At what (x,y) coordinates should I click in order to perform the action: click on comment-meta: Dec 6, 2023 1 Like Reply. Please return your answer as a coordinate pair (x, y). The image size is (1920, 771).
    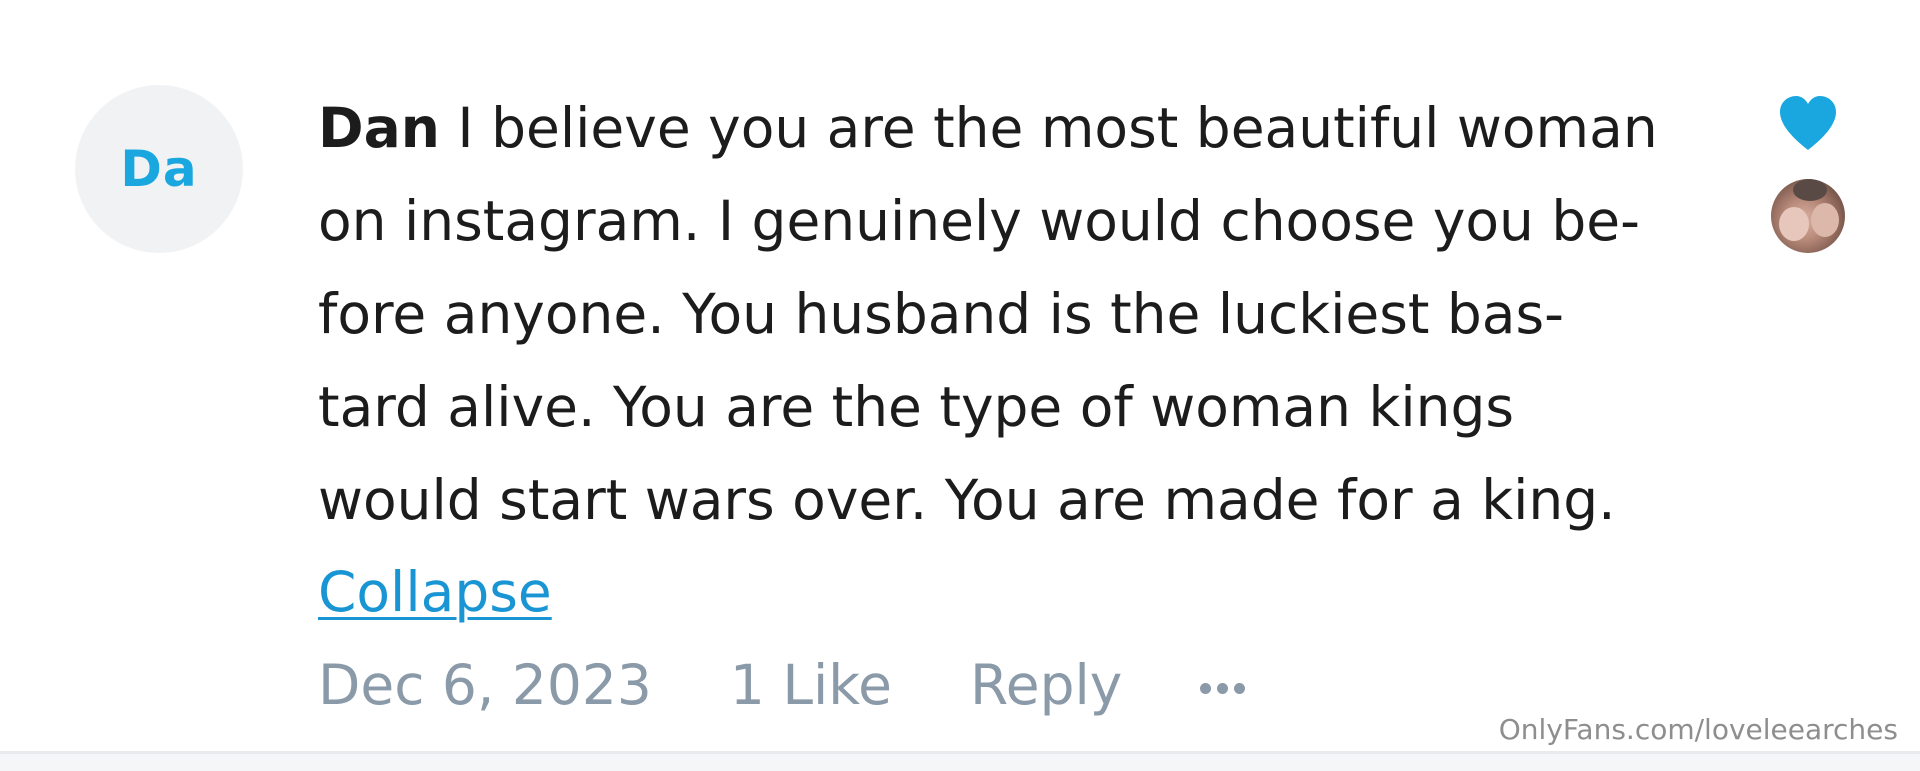
    Looking at the image, I should click on (782, 685).